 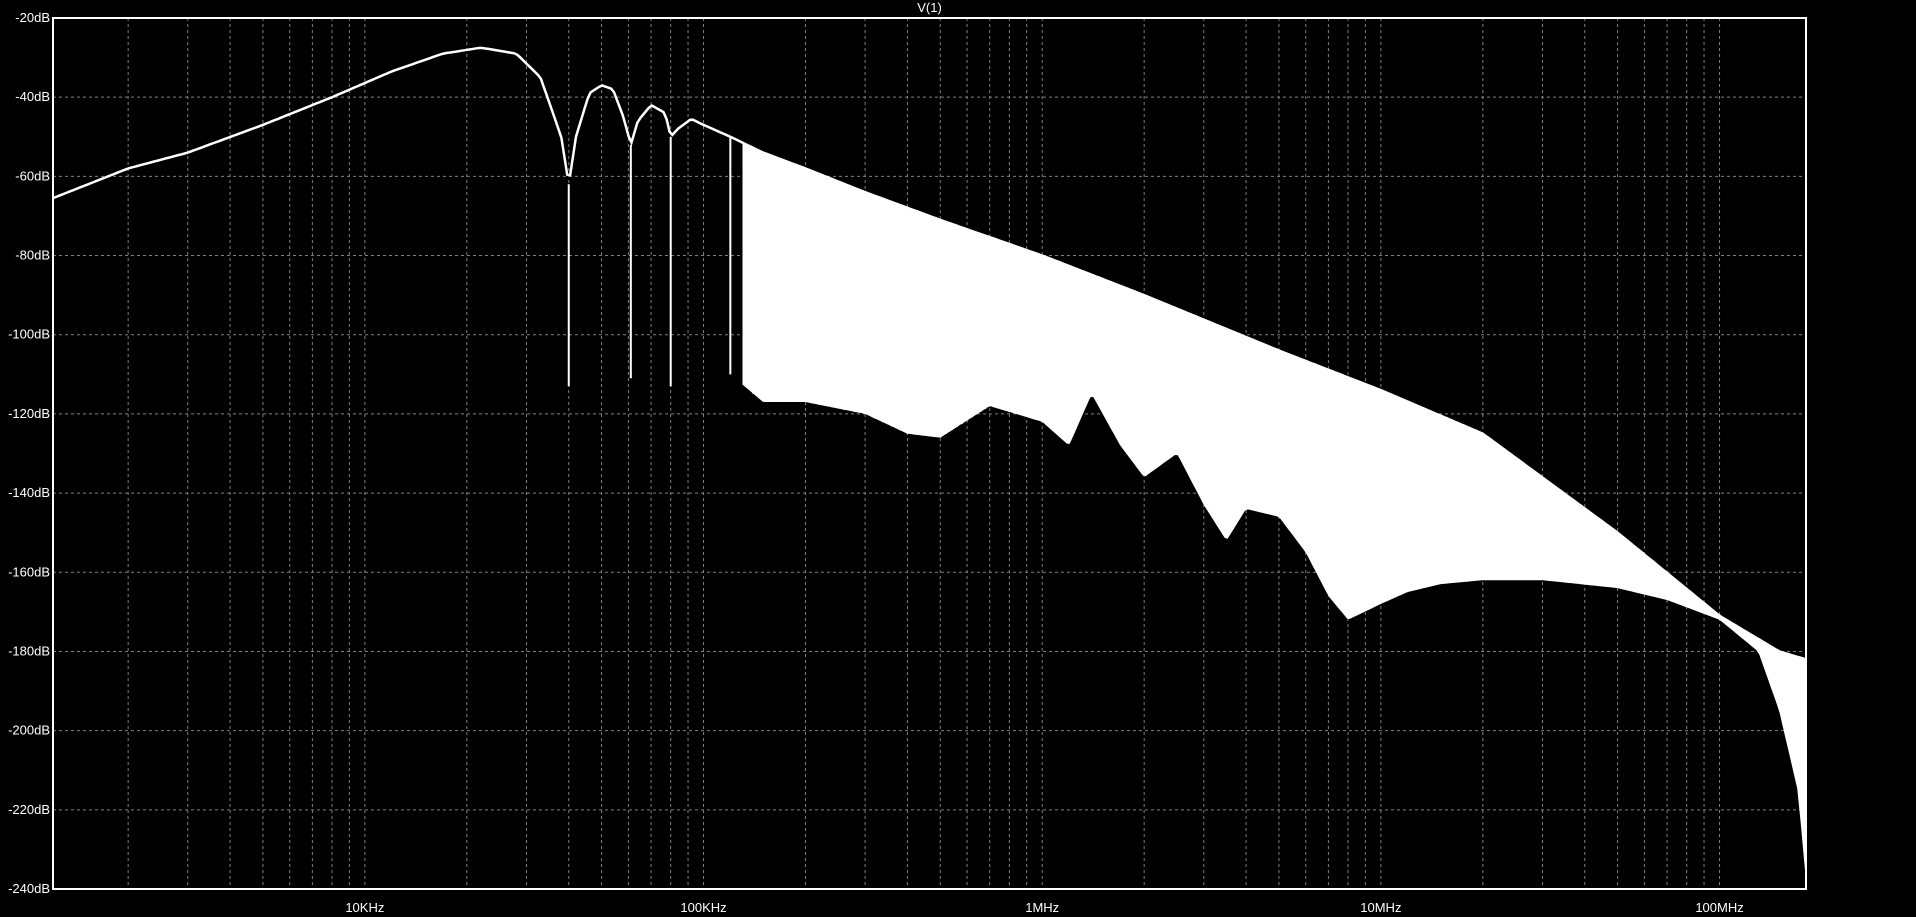 What do you see at coordinates (29, 888) in the screenshot?
I see `y-tick-label: -240dB` at bounding box center [29, 888].